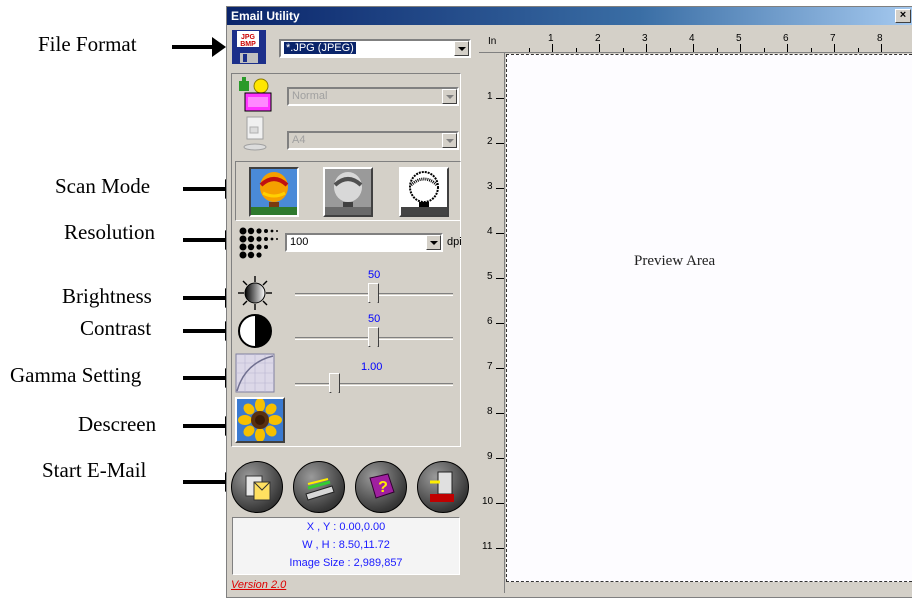  Describe the element at coordinates (374, 275) in the screenshot. I see `brightness-value: 50` at that location.